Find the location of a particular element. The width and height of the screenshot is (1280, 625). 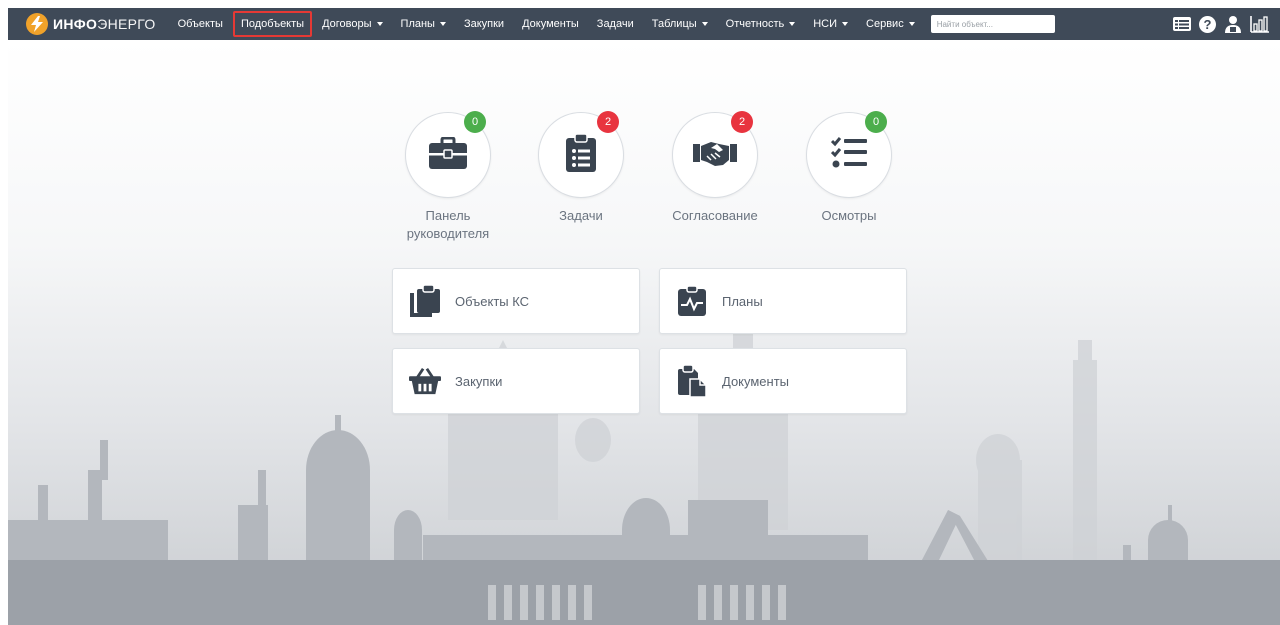

checklist-icon is located at coordinates (848, 155).